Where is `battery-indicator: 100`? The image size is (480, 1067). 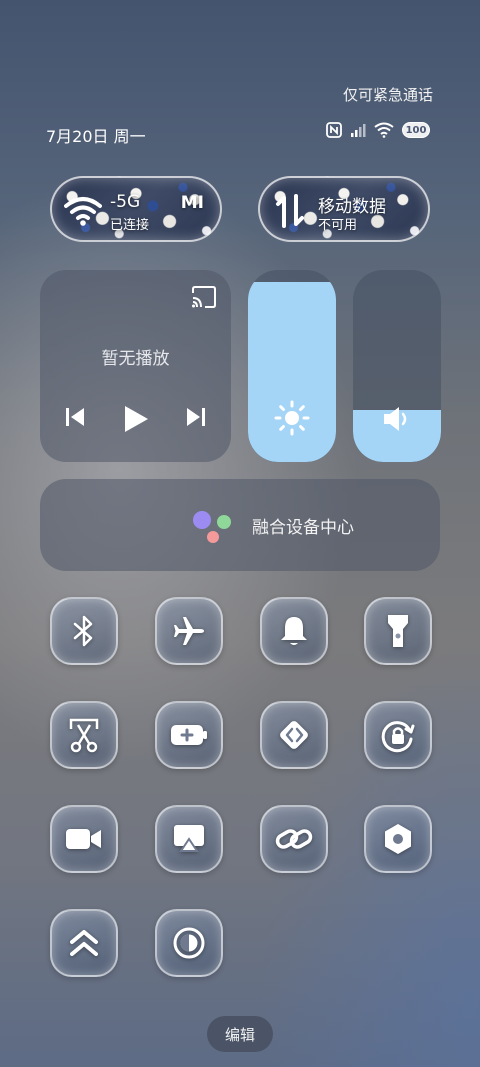 battery-indicator: 100 is located at coordinates (416, 130).